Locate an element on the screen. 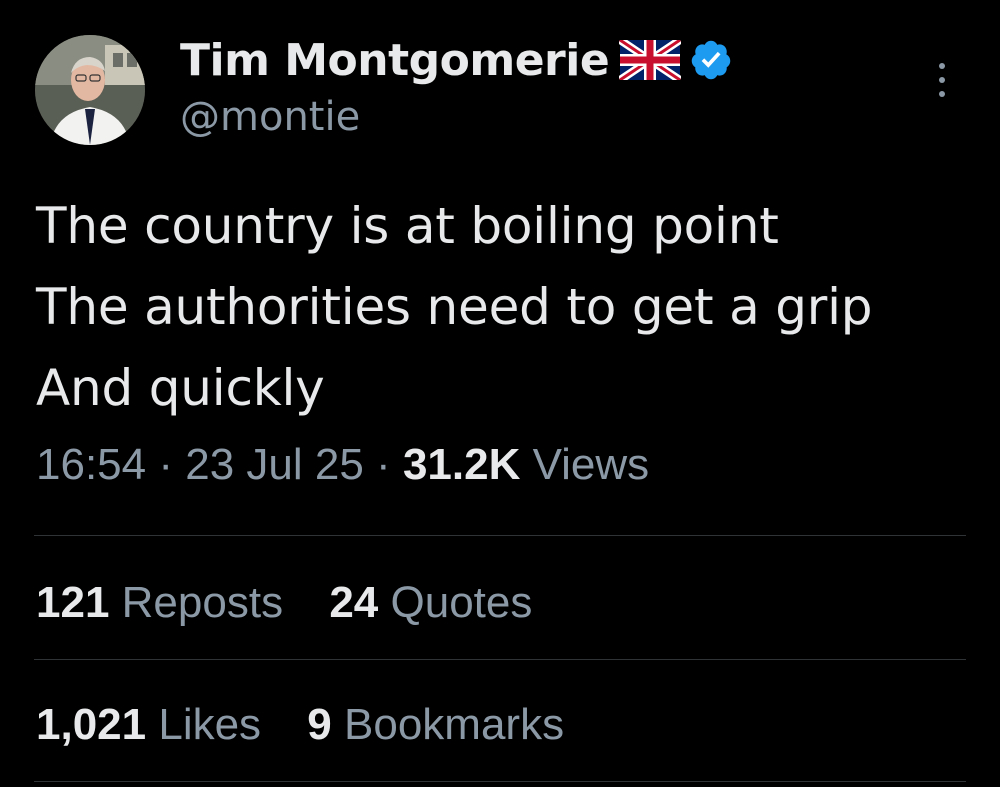 This screenshot has height=787, width=1000. tweet-line: The country is at boiling point is located at coordinates (407, 226).